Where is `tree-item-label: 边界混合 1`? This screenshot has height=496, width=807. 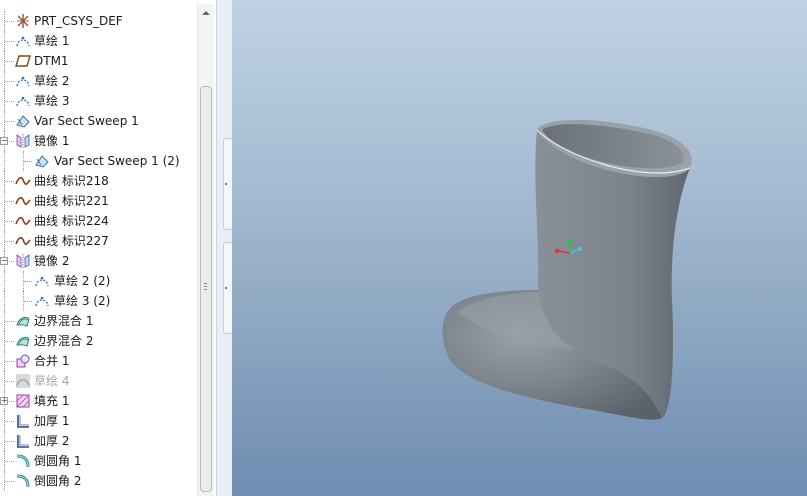
tree-item-label: 边界混合 1 is located at coordinates (64, 321).